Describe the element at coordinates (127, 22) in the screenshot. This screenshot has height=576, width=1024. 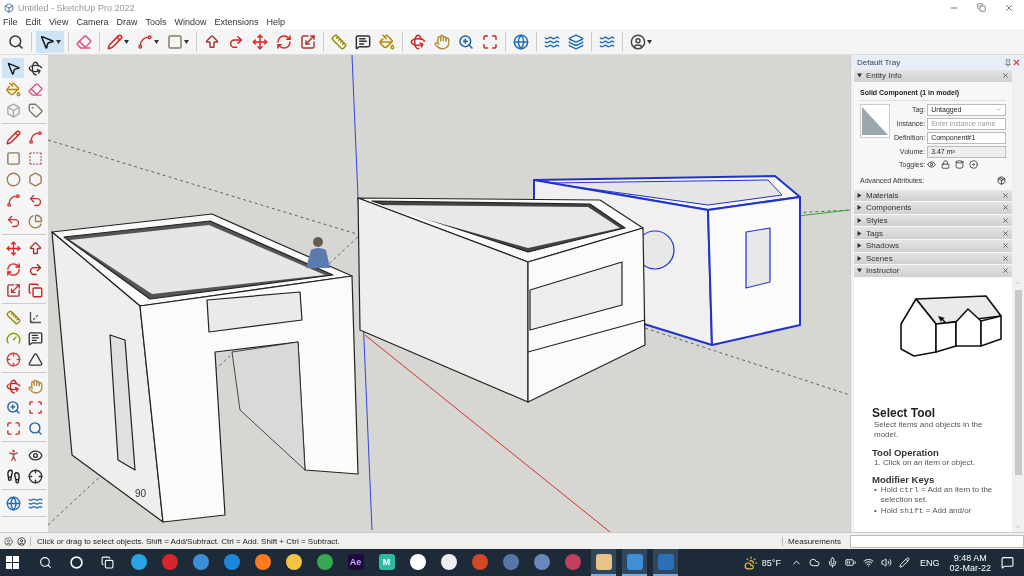
I see `menu-item: Draw` at that location.